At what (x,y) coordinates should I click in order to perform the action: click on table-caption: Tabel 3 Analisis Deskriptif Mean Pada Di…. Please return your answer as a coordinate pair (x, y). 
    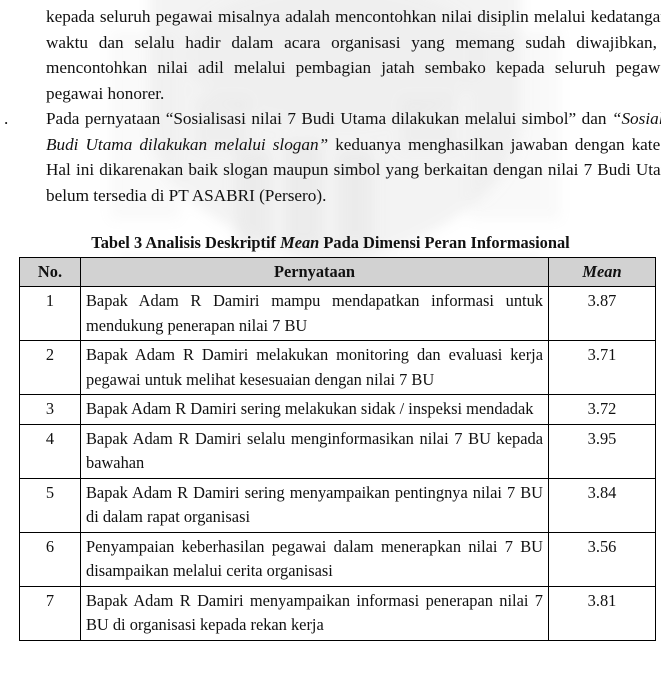
    Looking at the image, I should click on (330, 243).